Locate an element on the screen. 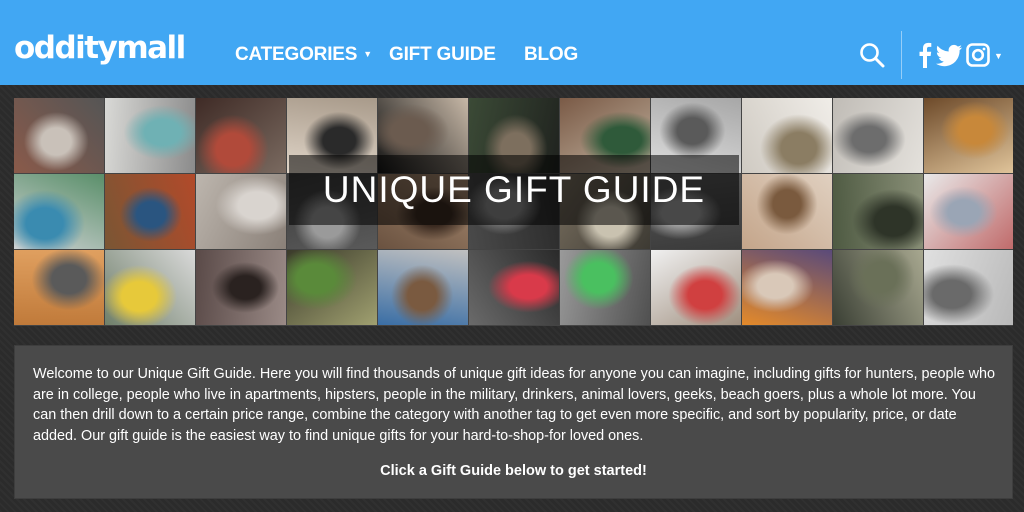 This screenshot has height=512, width=1024. instagram-icon is located at coordinates (978, 55).